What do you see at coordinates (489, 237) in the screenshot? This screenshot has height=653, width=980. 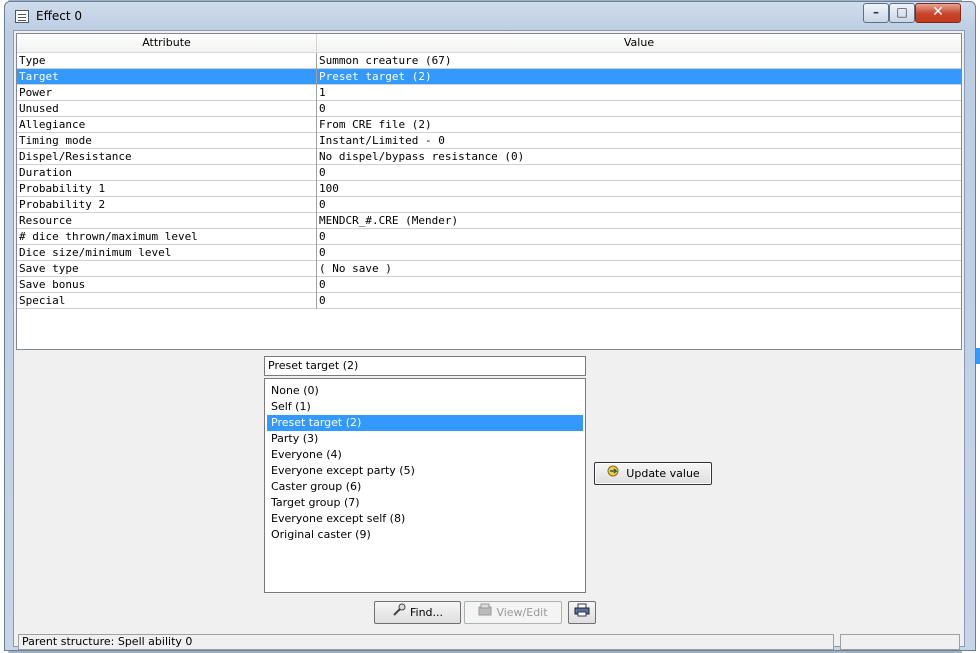 I see `table-row: # dice thrown/maximum level 0` at bounding box center [489, 237].